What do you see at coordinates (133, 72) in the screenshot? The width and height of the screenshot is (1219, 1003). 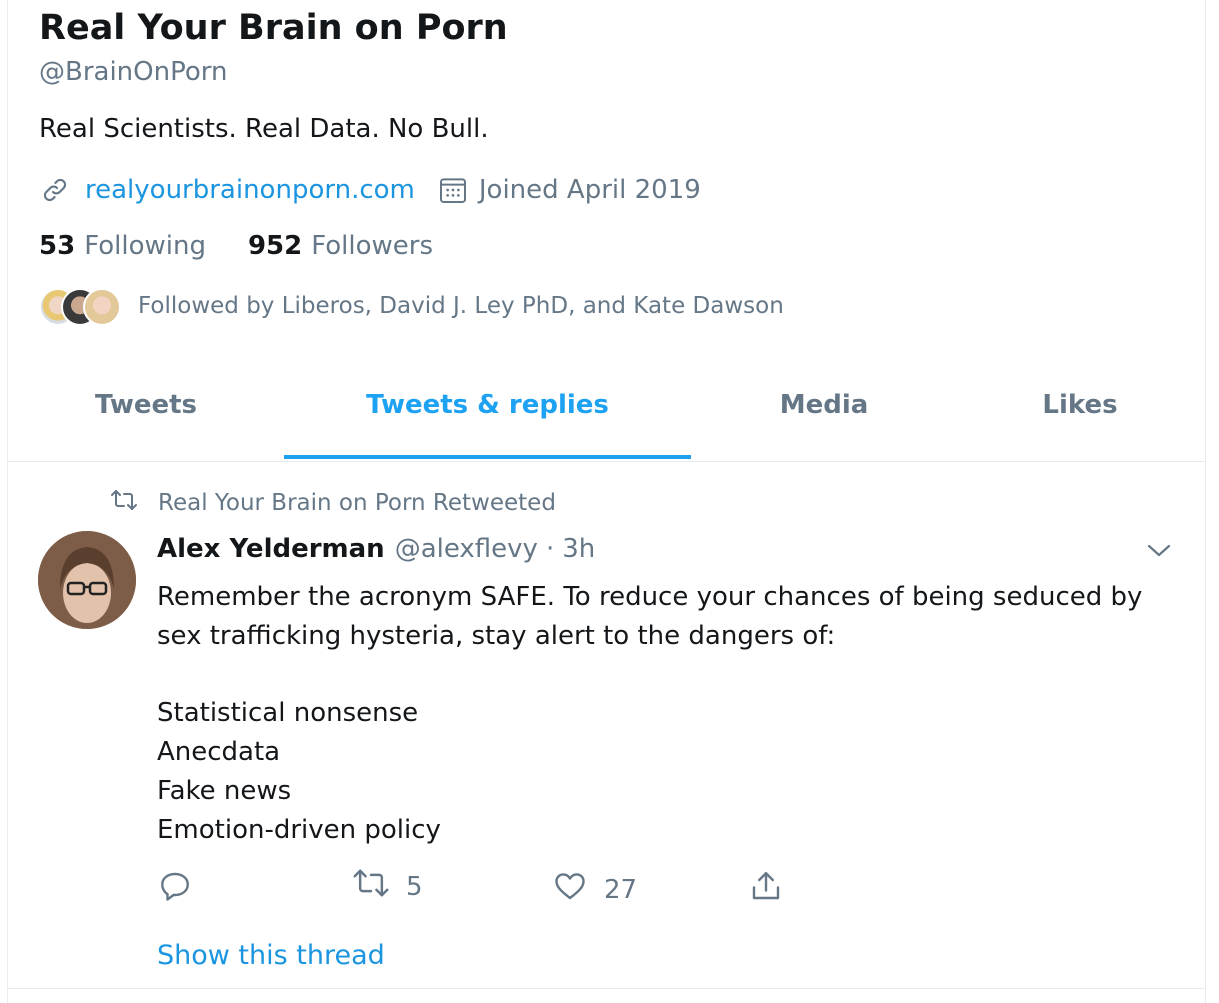 I see `profile-handle: @BrainOnPorn` at bounding box center [133, 72].